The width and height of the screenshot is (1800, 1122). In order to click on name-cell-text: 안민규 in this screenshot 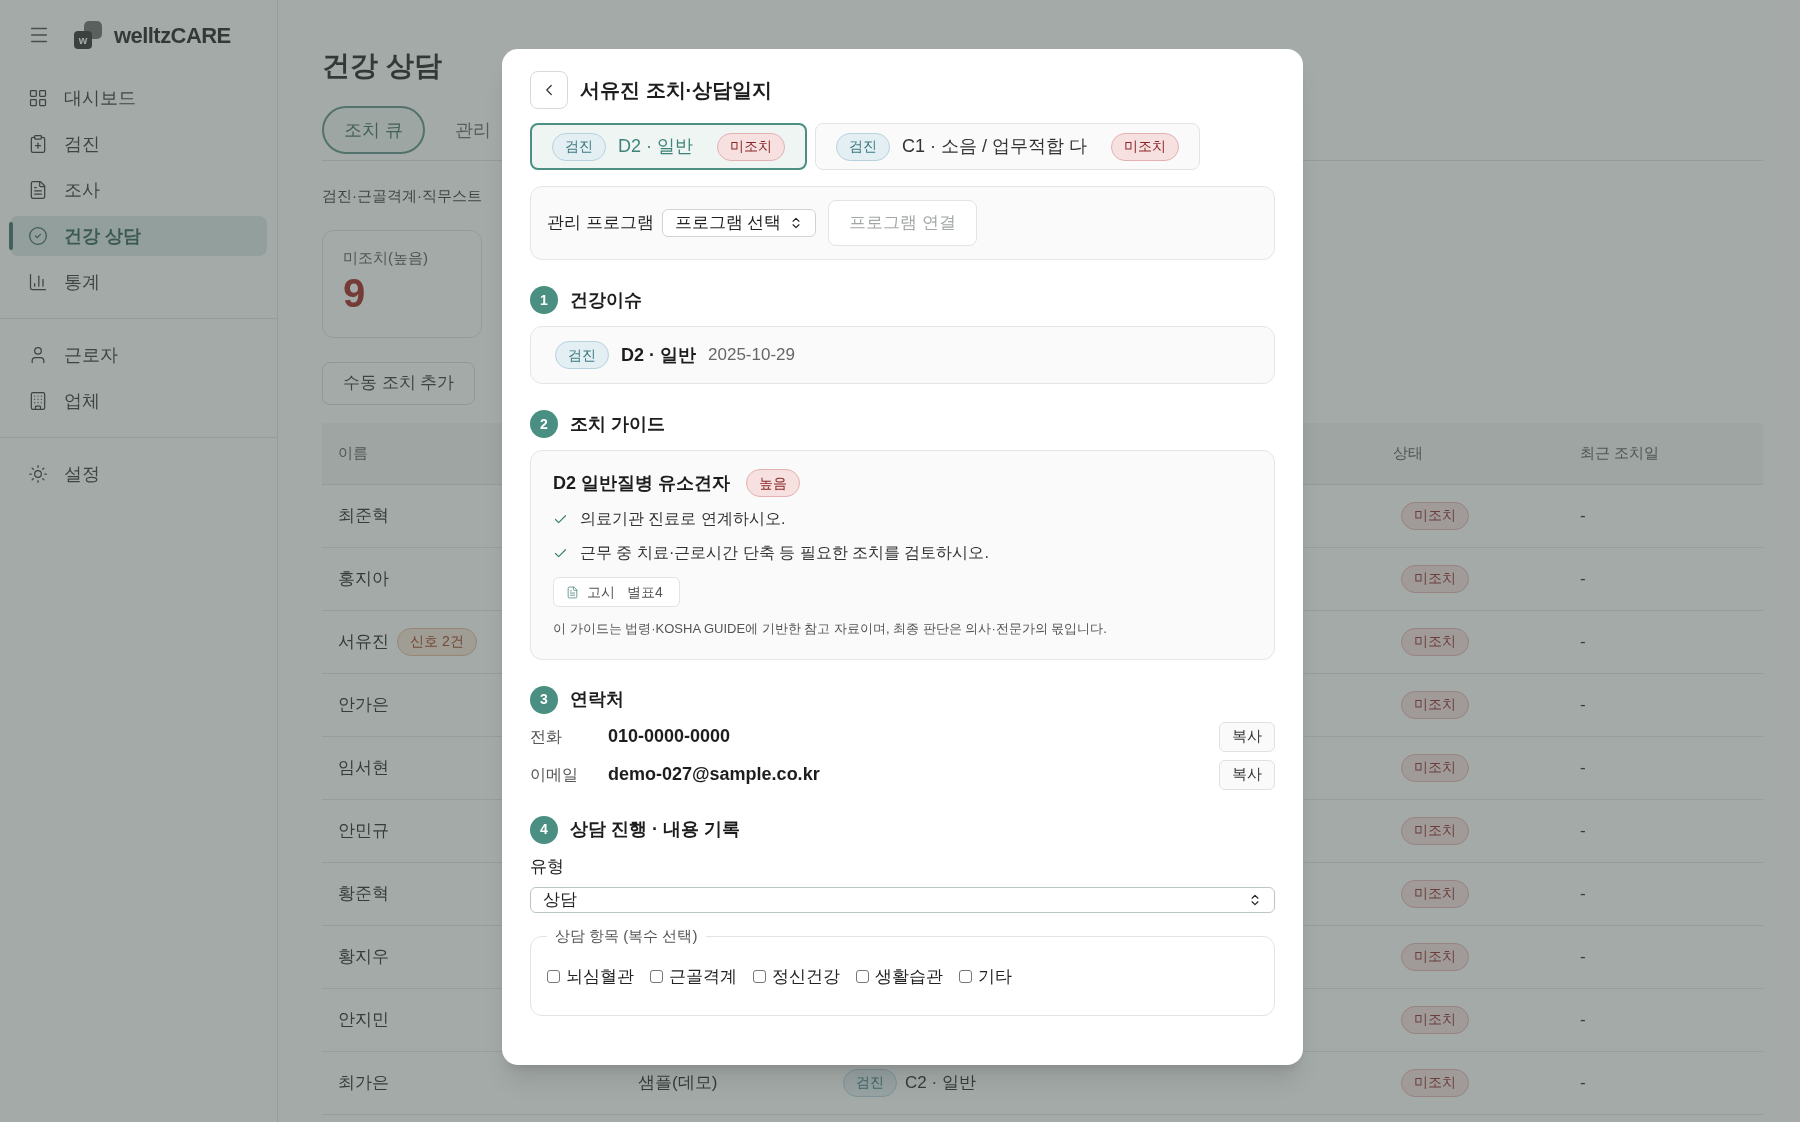, I will do `click(363, 830)`.